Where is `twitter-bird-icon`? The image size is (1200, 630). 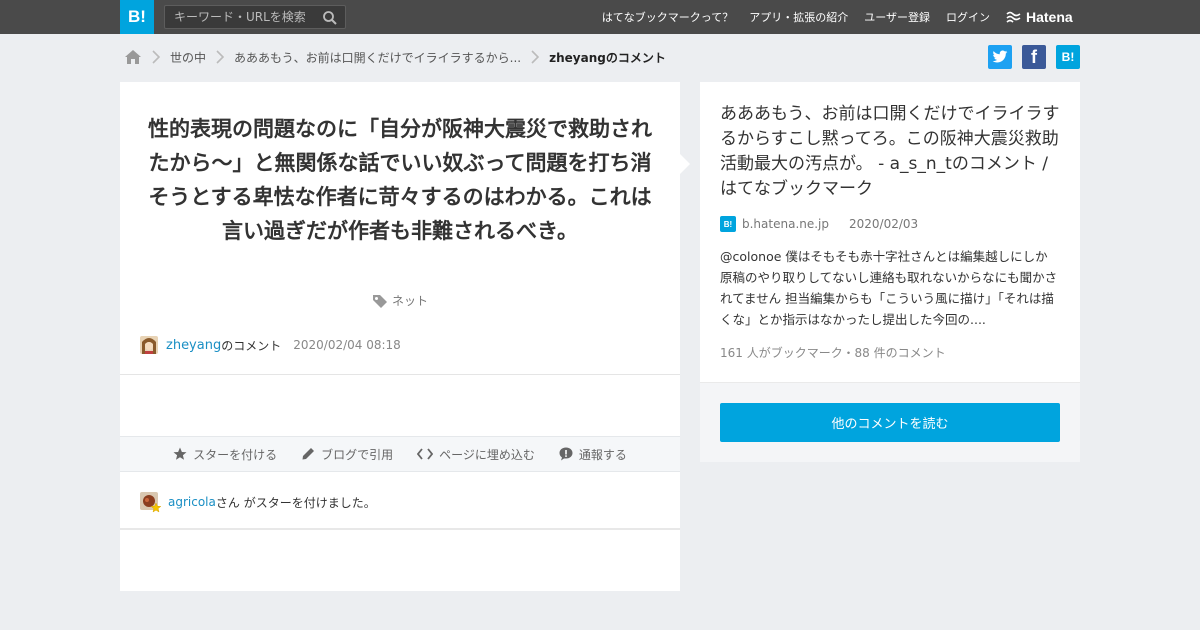
twitter-bird-icon is located at coordinates (1000, 56).